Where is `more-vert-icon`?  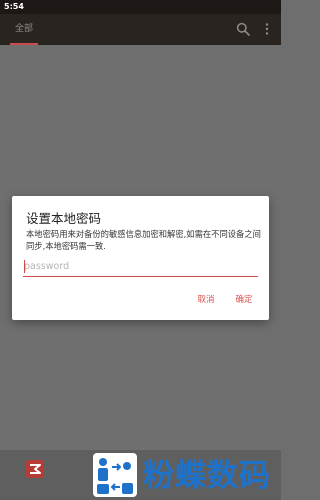 more-vert-icon is located at coordinates (267, 29).